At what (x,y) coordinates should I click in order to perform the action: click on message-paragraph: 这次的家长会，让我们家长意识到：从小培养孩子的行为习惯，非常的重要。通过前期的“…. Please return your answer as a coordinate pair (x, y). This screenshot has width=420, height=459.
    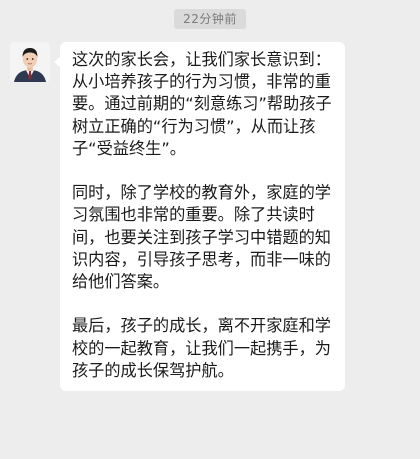
    Looking at the image, I should click on (202, 104).